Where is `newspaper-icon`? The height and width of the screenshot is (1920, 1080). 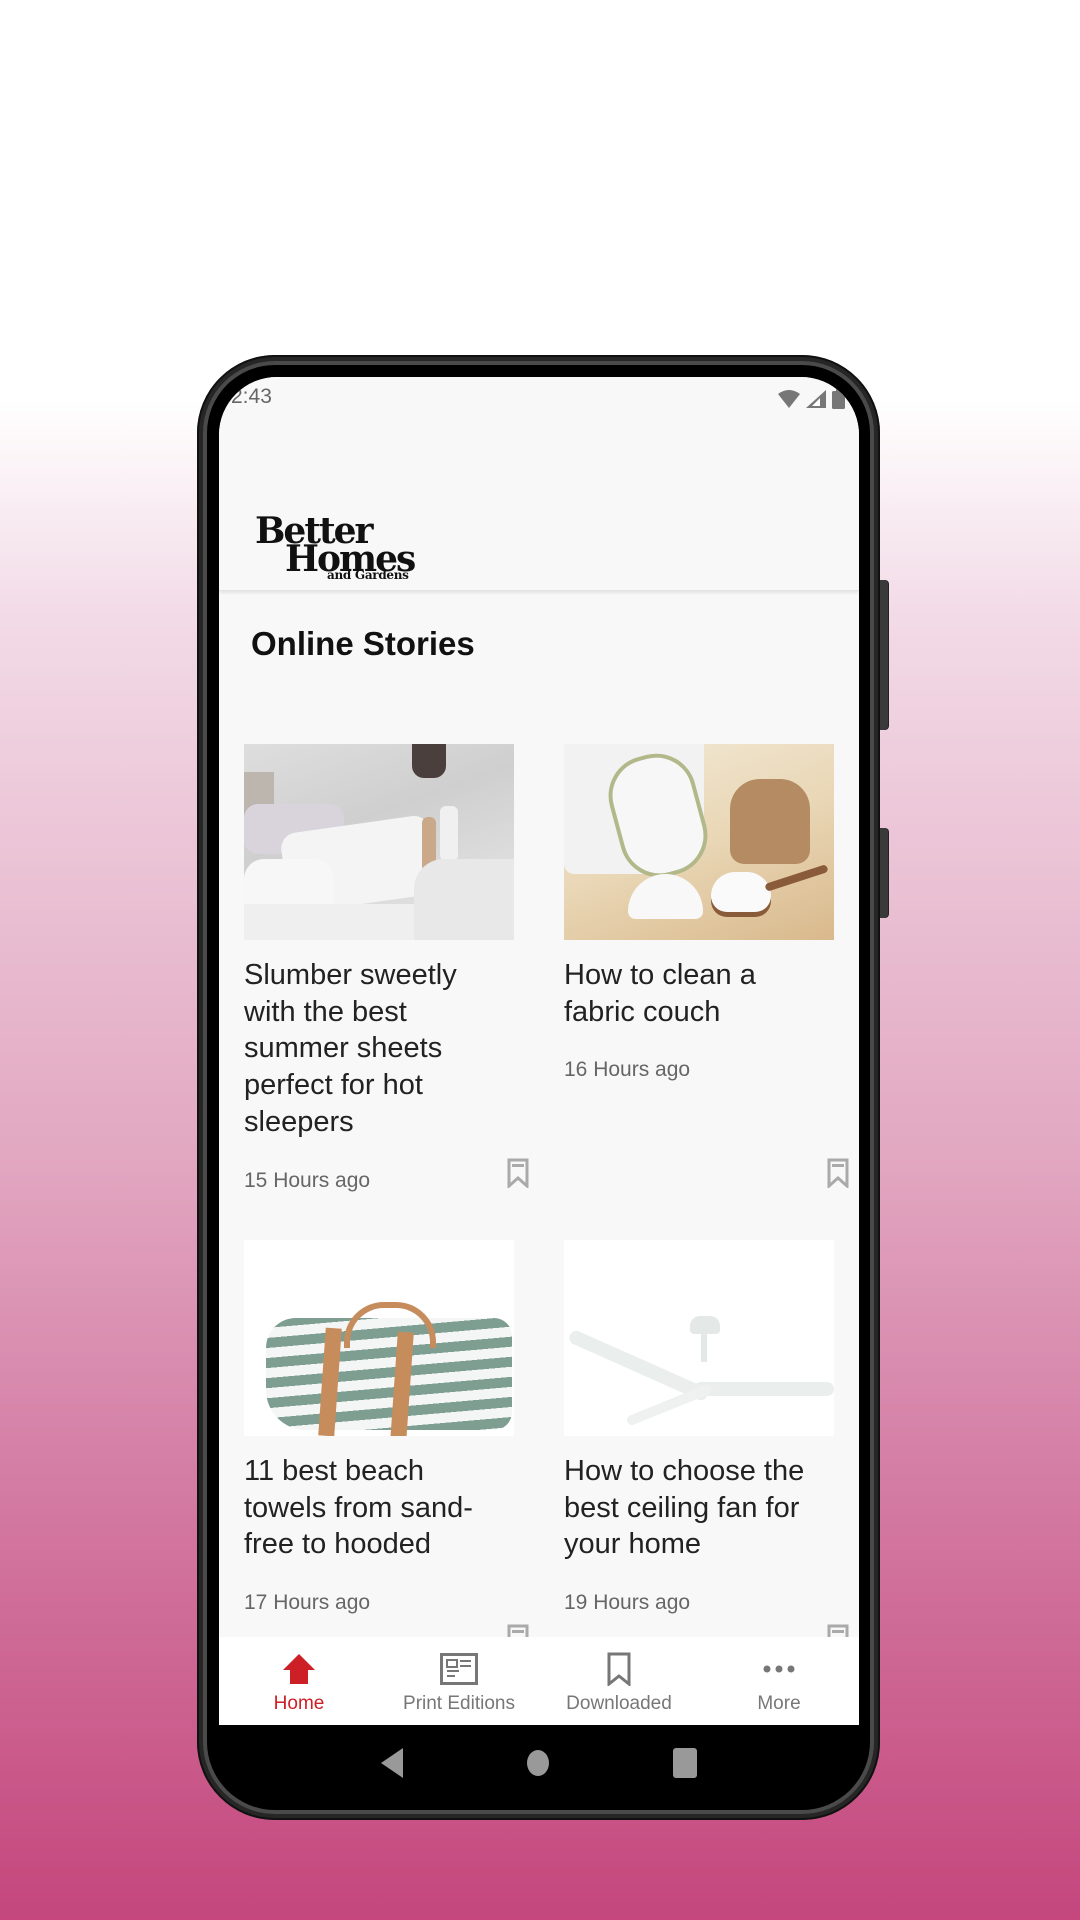 newspaper-icon is located at coordinates (459, 1669).